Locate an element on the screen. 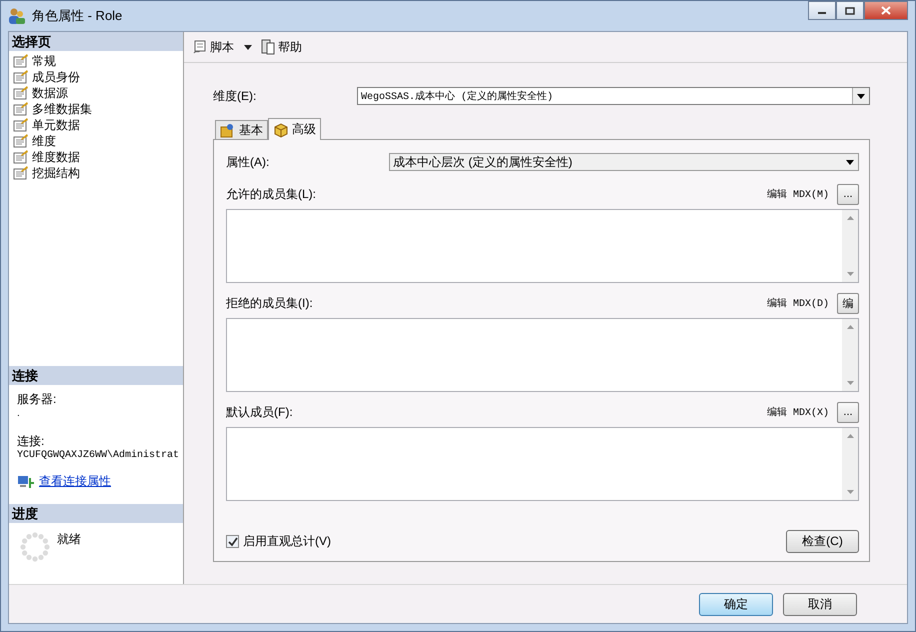 The width and height of the screenshot is (916, 632). maximize-button is located at coordinates (850, 10).